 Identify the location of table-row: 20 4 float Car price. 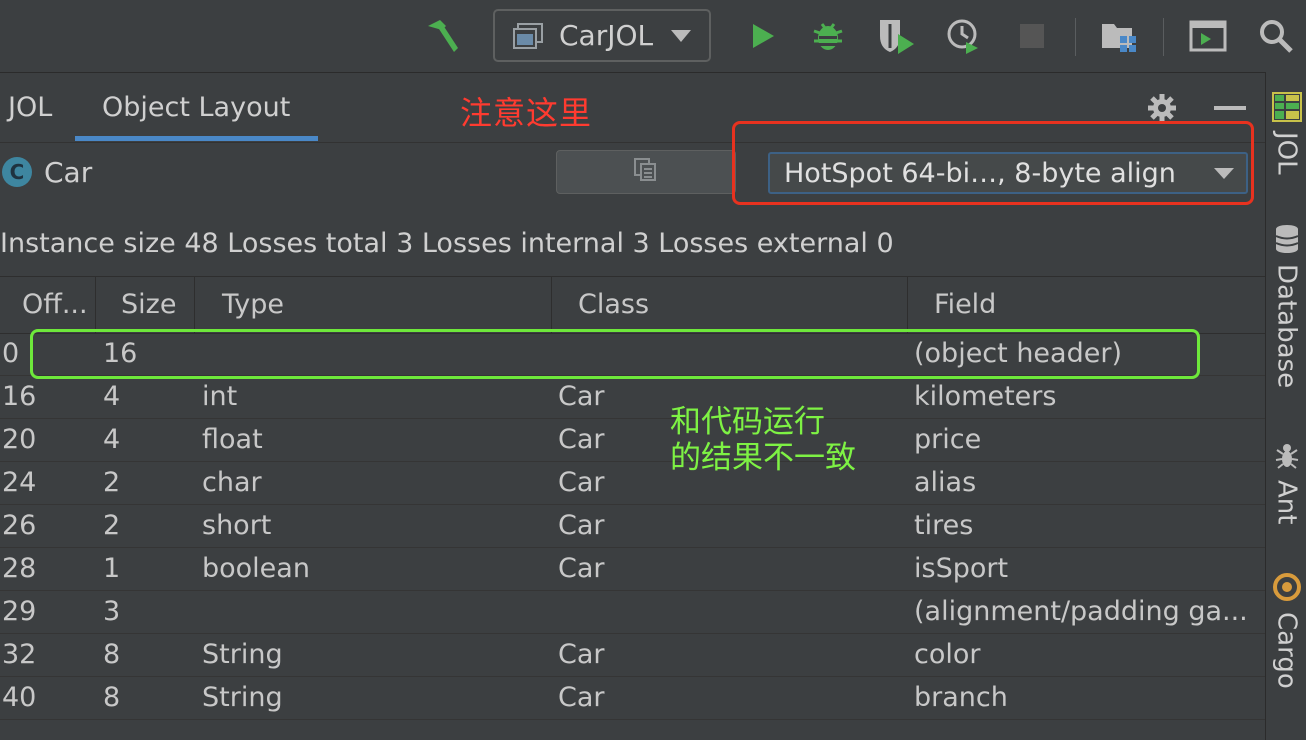
(632, 440).